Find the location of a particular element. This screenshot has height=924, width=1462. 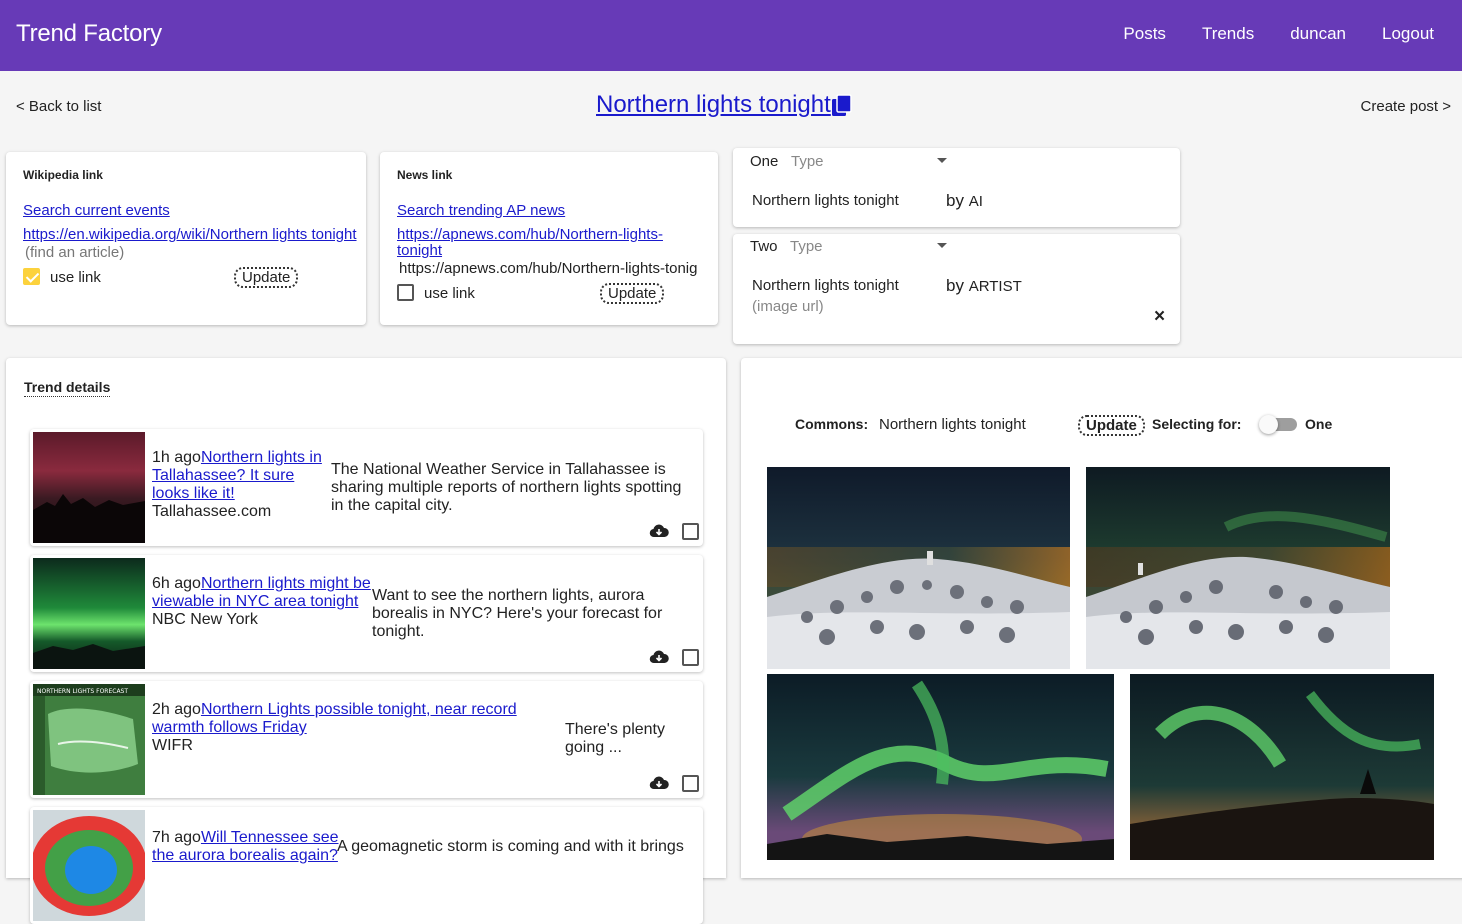

trend-source: WIFR is located at coordinates (172, 745).